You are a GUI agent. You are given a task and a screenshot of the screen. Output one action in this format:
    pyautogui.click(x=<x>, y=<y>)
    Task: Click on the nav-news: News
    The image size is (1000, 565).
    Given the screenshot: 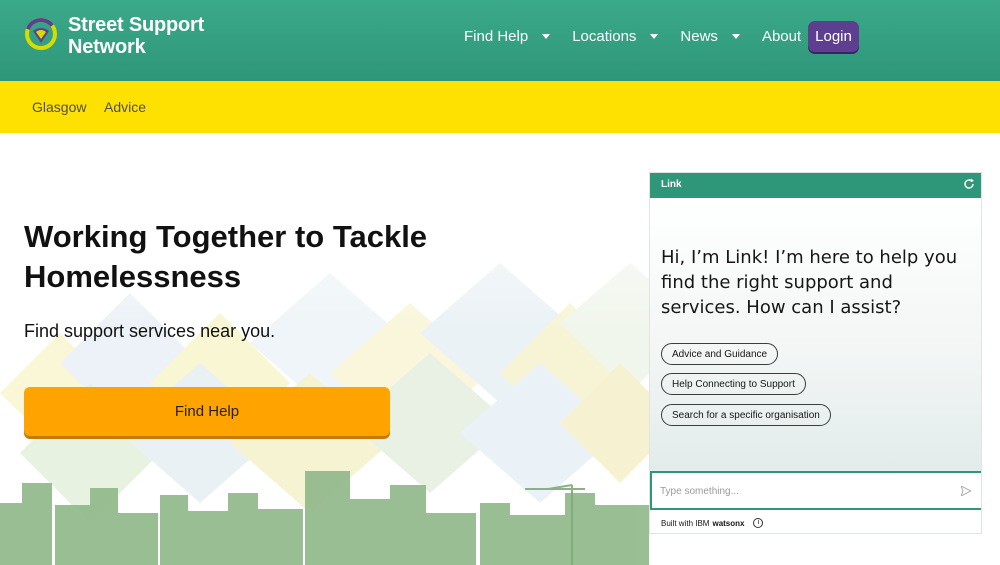 What is the action you would take?
    pyautogui.click(x=721, y=36)
    